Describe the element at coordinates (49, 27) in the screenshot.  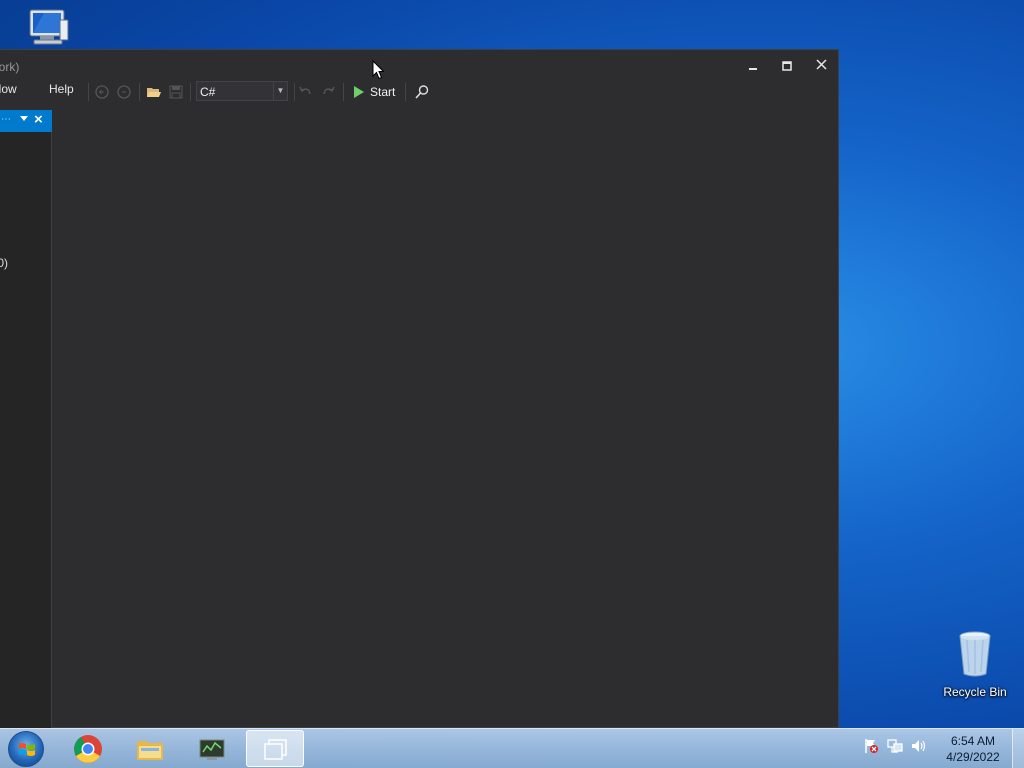
I see `computer-icon` at that location.